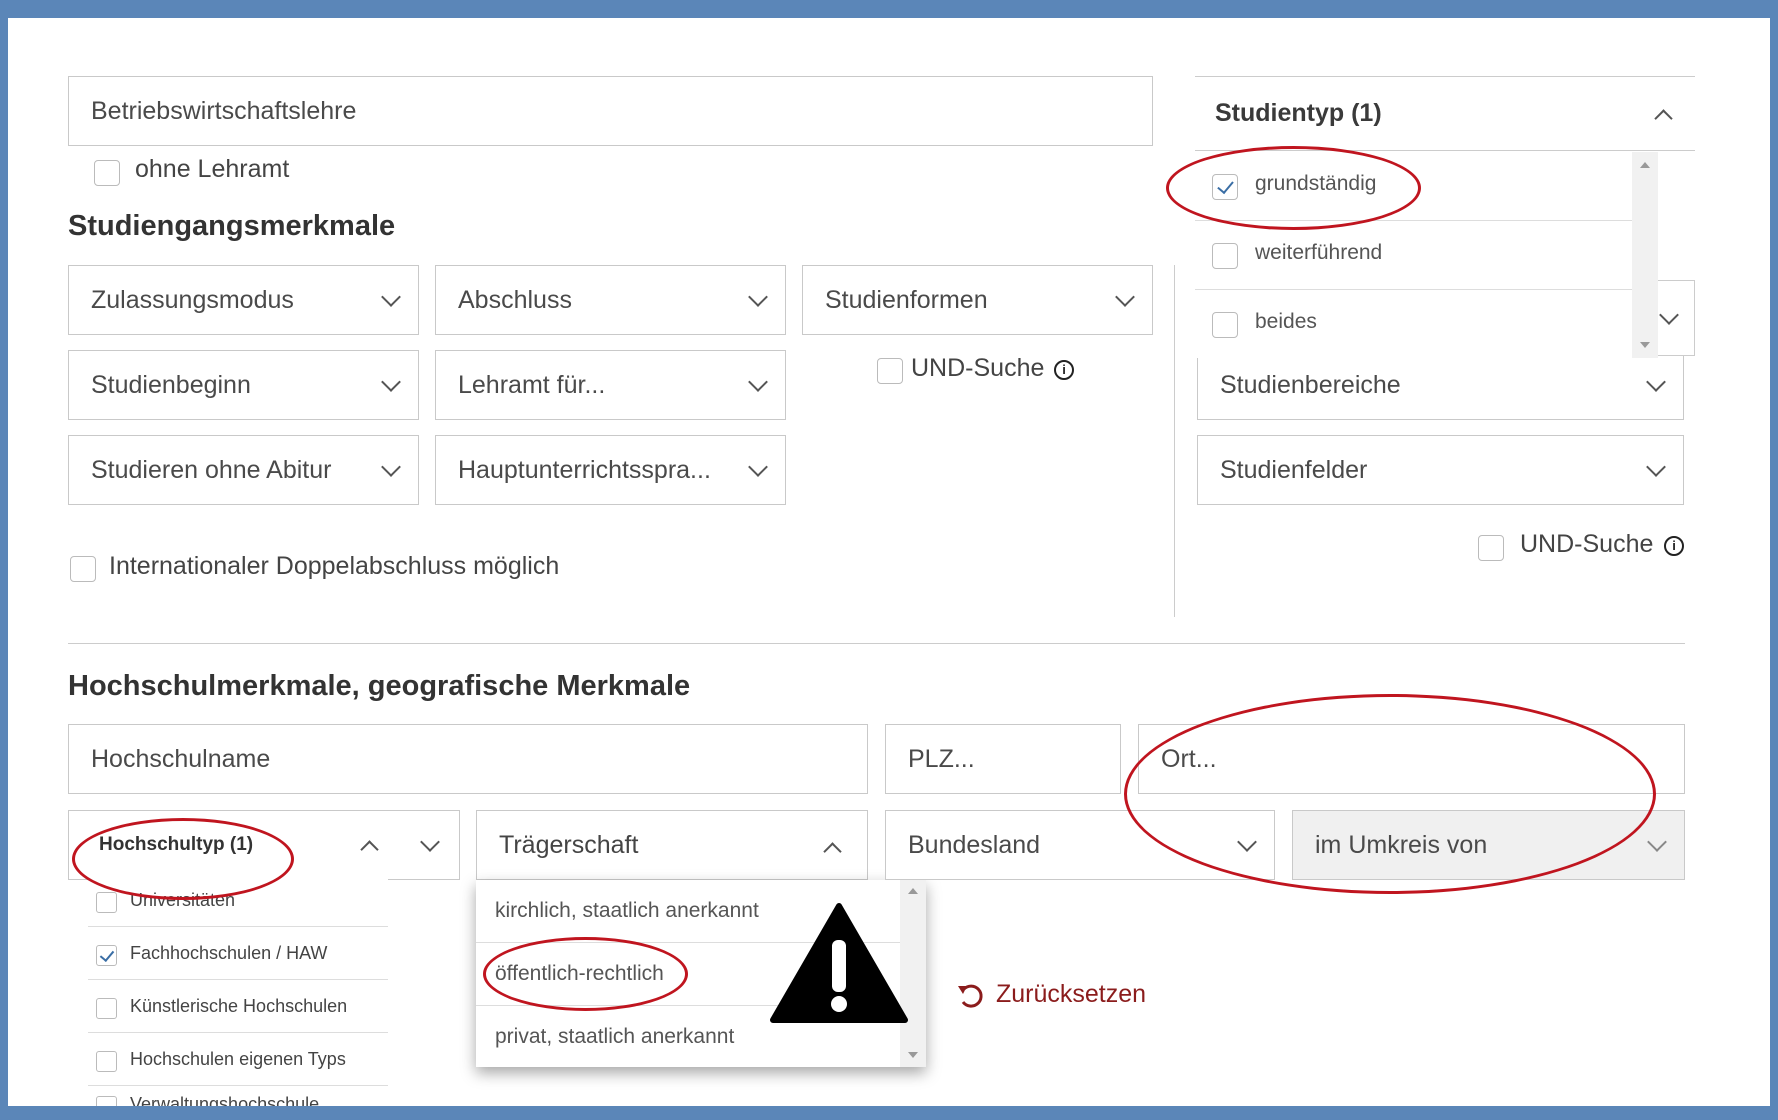  I want to click on hochschulname-placeholder: Hochschulname, so click(181, 758).